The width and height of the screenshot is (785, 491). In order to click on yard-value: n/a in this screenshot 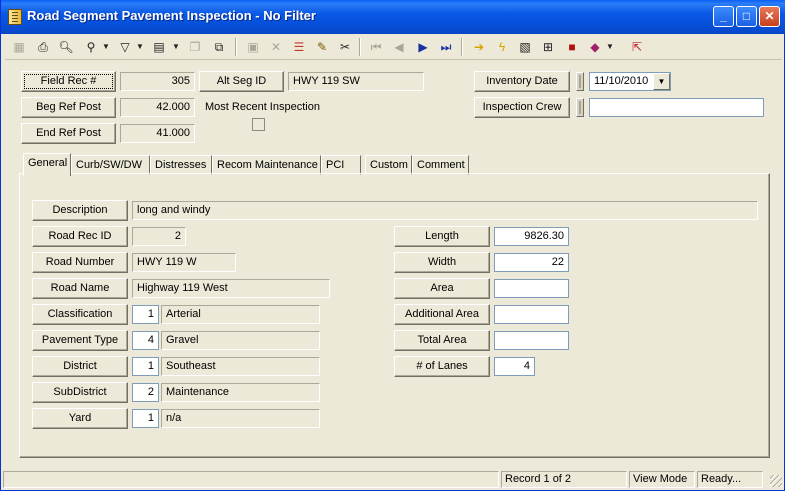, I will do `click(240, 418)`.